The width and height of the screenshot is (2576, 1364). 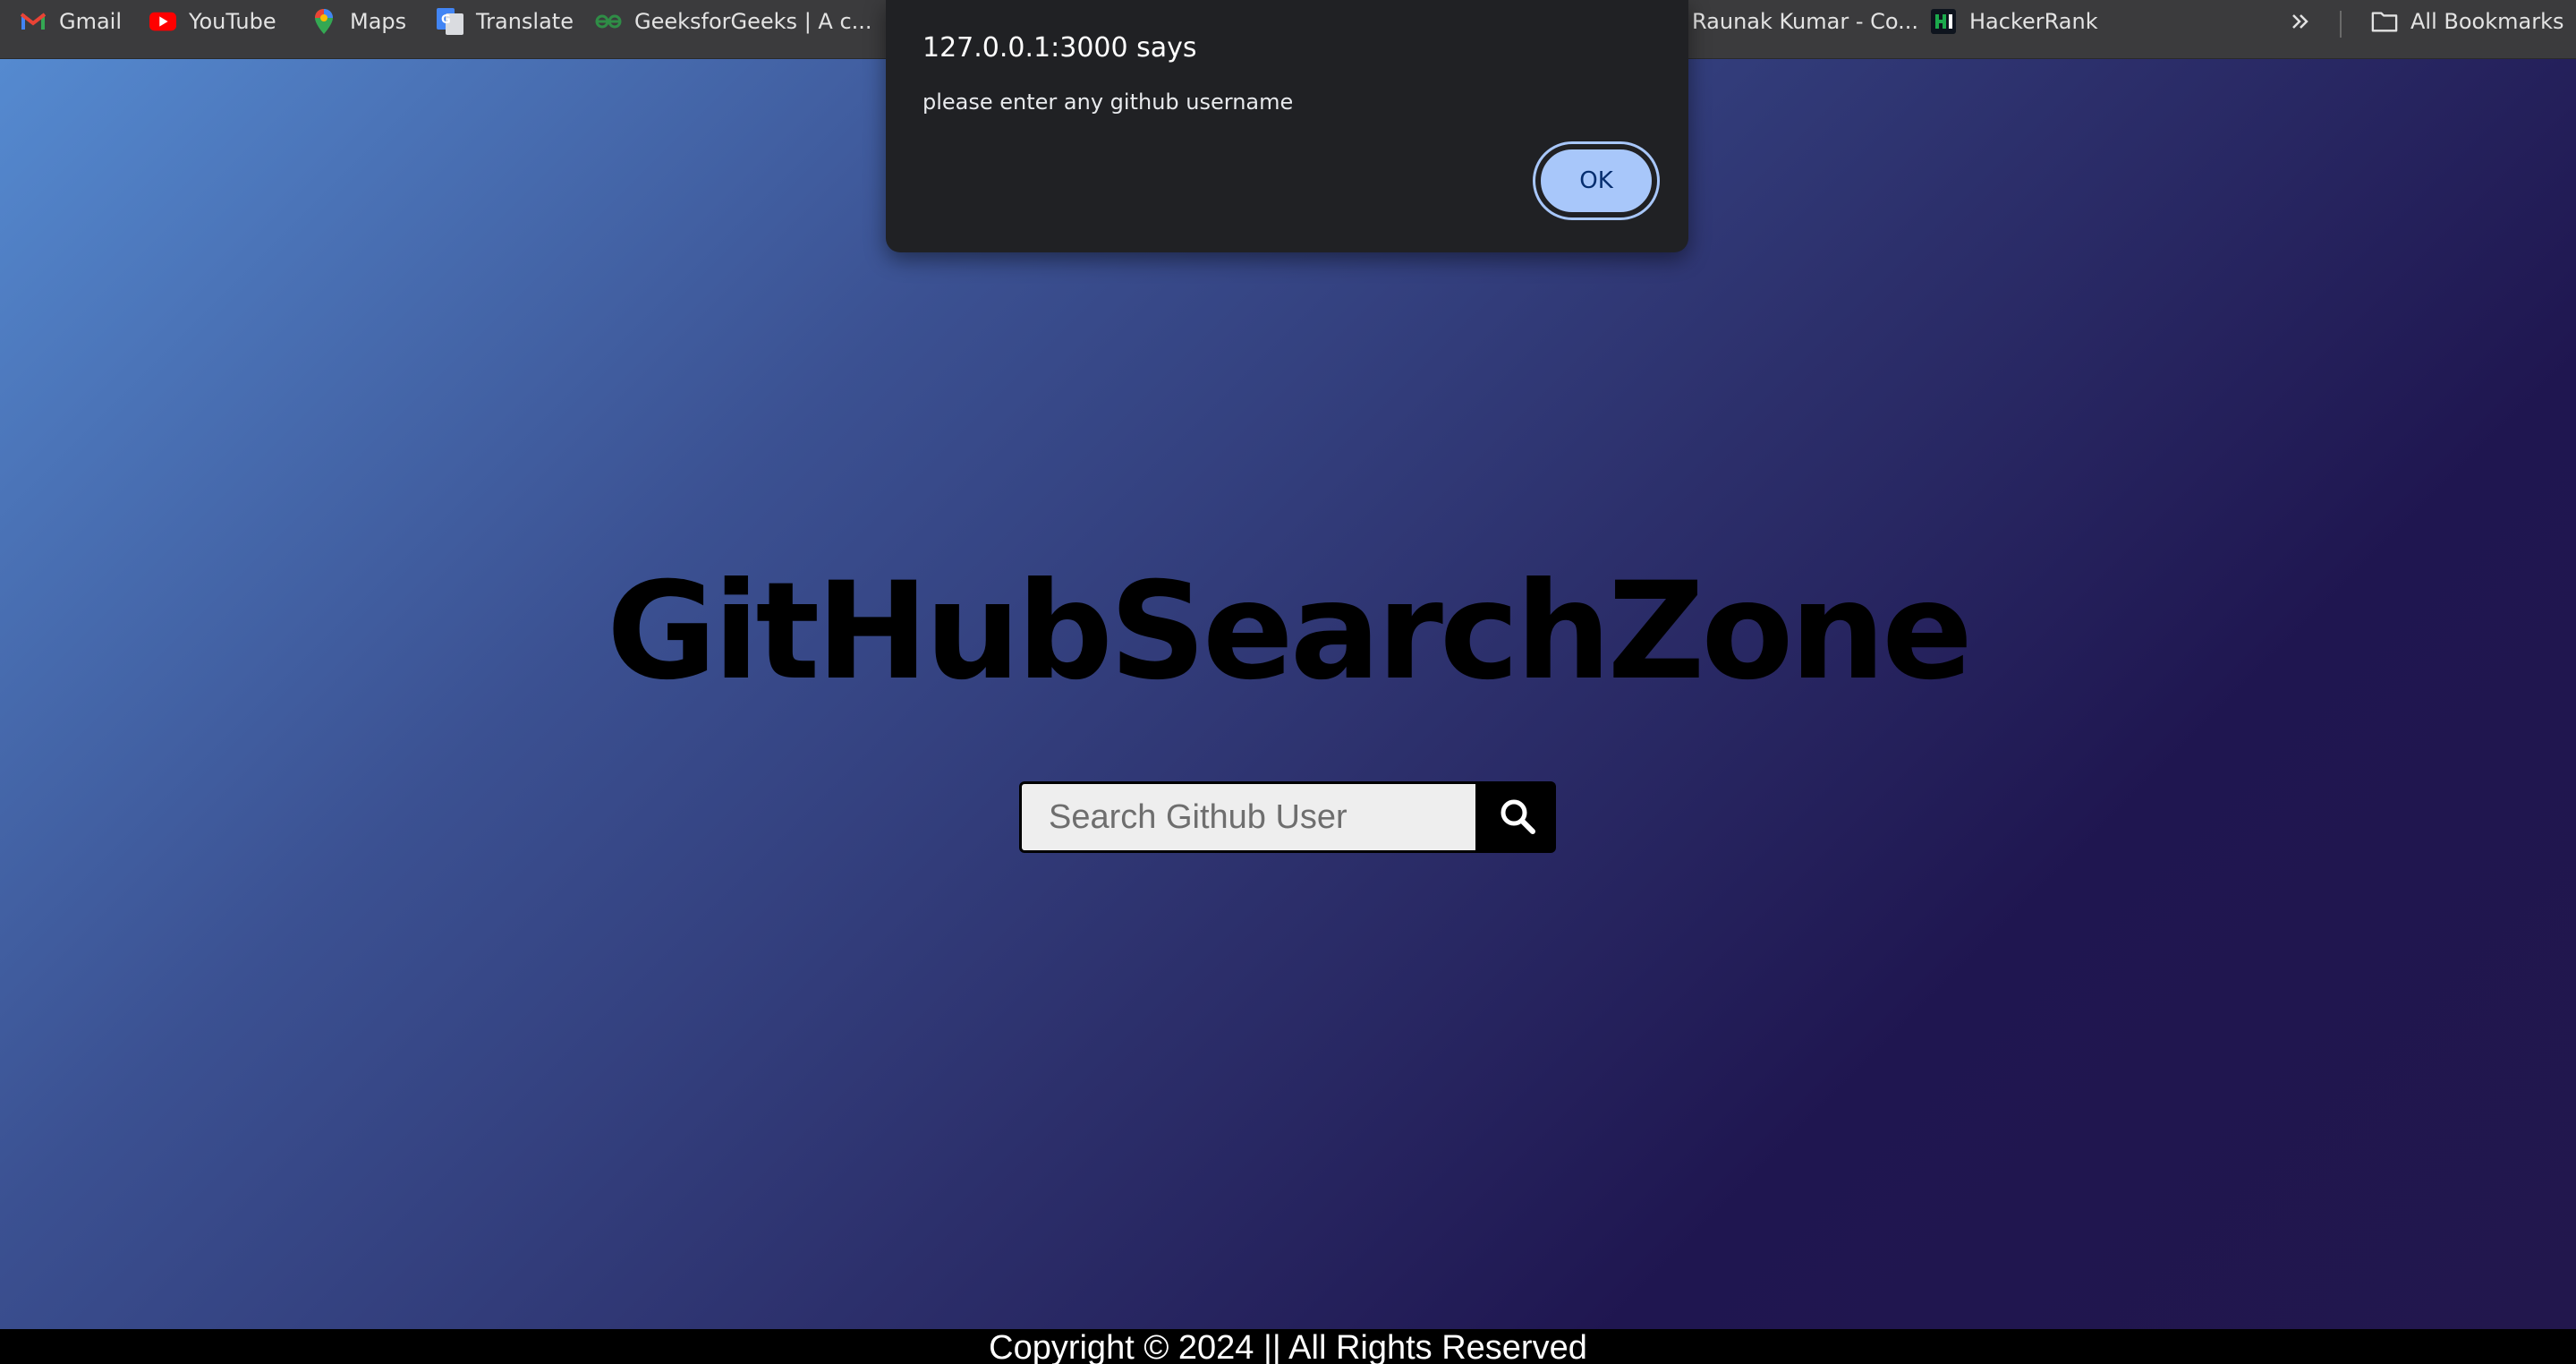 What do you see at coordinates (1248, 817) in the screenshot?
I see `search-input` at bounding box center [1248, 817].